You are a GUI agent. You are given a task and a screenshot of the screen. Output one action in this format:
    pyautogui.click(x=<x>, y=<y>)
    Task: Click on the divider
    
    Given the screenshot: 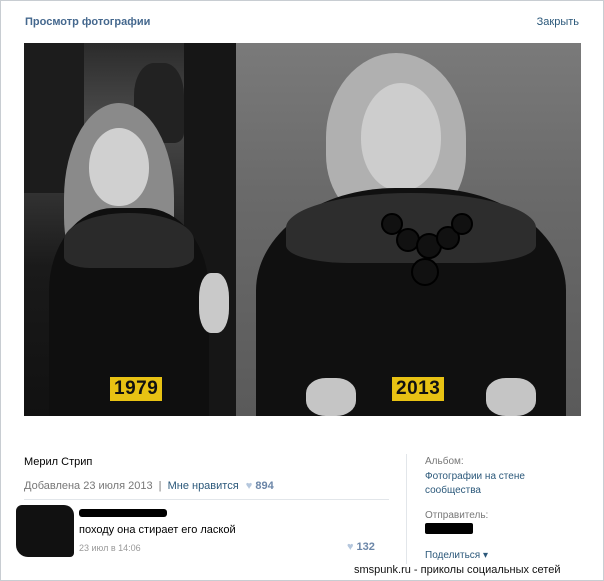 What is the action you would take?
    pyautogui.click(x=206, y=499)
    